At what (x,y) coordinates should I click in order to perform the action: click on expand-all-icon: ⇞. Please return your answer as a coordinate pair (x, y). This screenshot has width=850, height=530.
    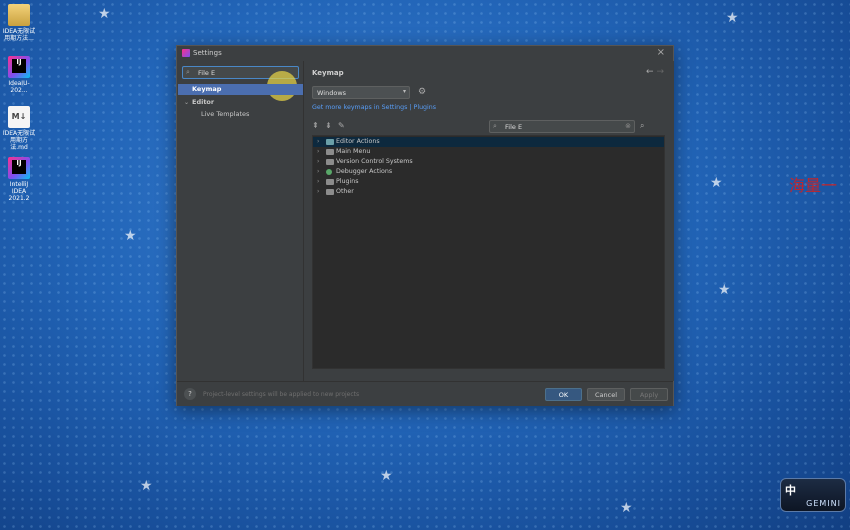
    Looking at the image, I should click on (315, 125).